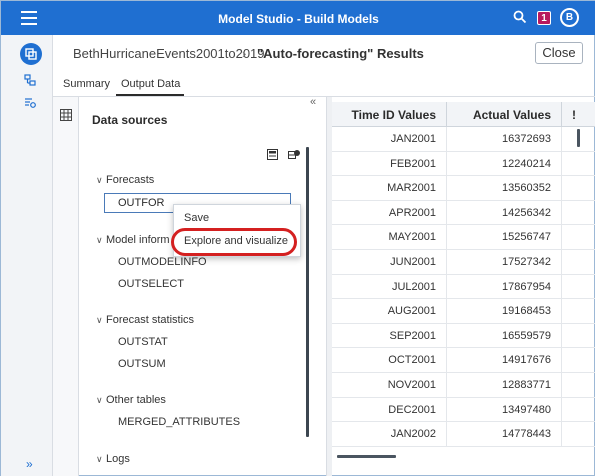 This screenshot has height=476, width=595. I want to click on table-row: JUL2001 17867954, so click(463, 287).